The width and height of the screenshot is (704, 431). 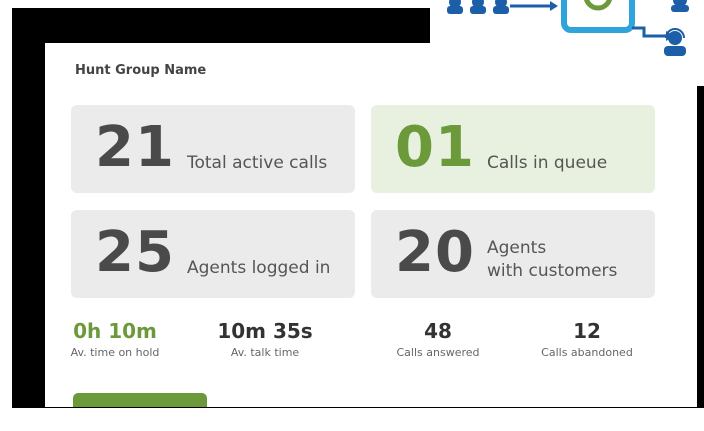 I want to click on agents-with-customers-line1: Agents, so click(x=517, y=248).